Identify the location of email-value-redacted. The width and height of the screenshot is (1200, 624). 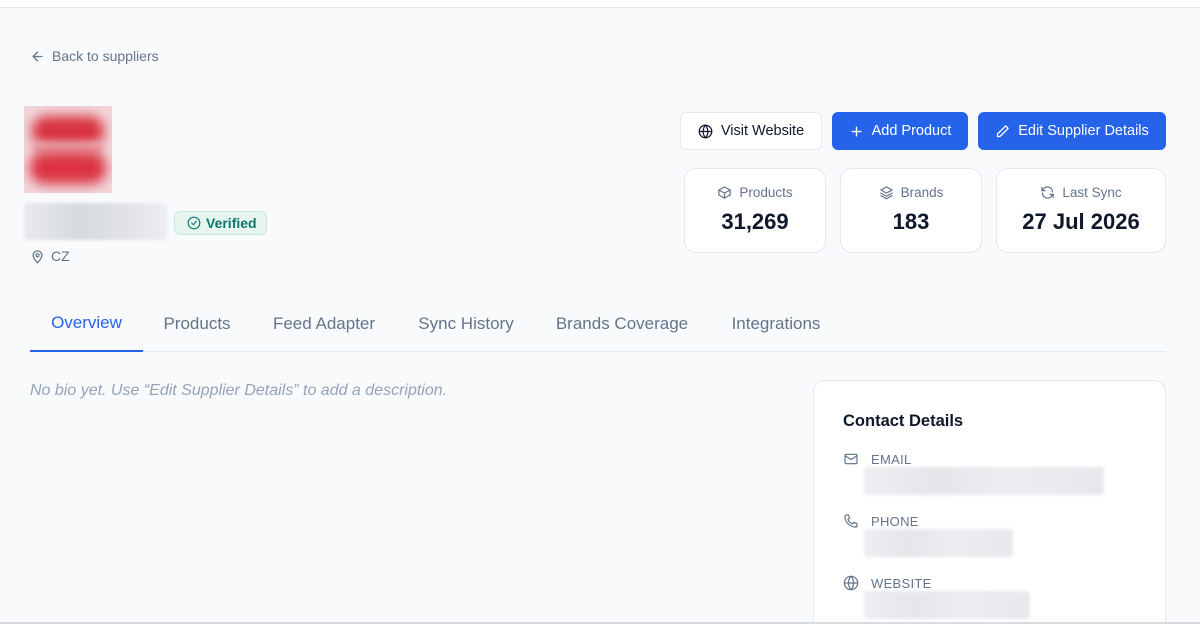
(984, 481).